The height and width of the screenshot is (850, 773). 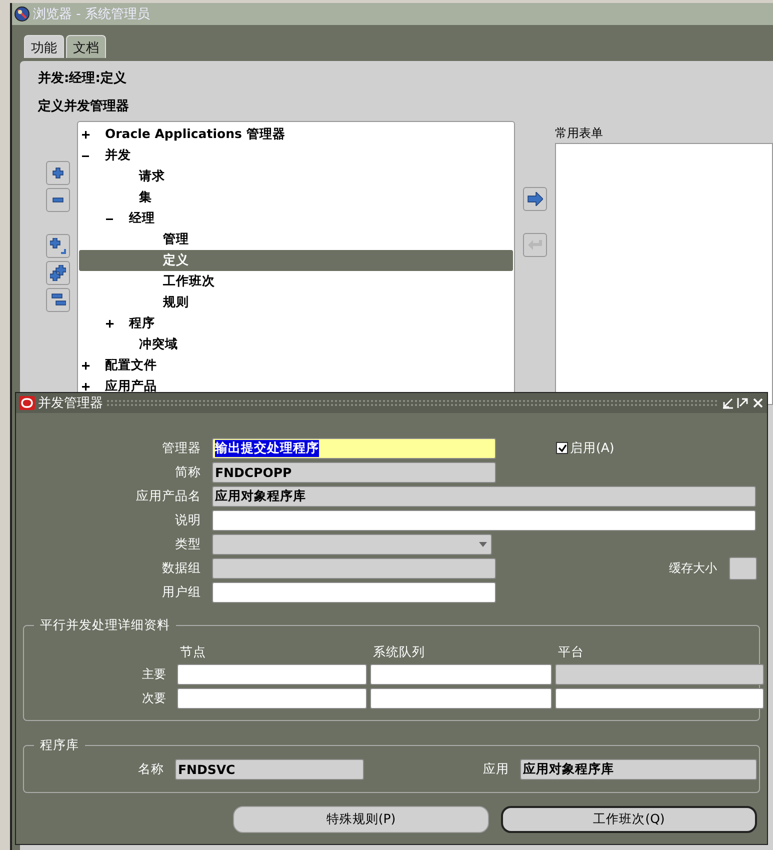 I want to click on group-title: 平行并发处理详细资料, so click(x=105, y=625).